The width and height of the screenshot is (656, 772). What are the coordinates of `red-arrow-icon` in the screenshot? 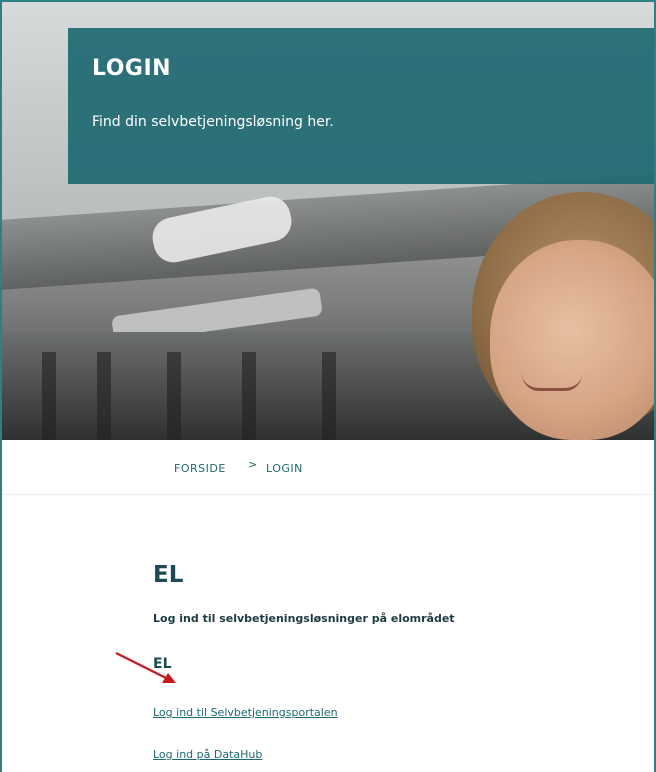 It's located at (145, 667).